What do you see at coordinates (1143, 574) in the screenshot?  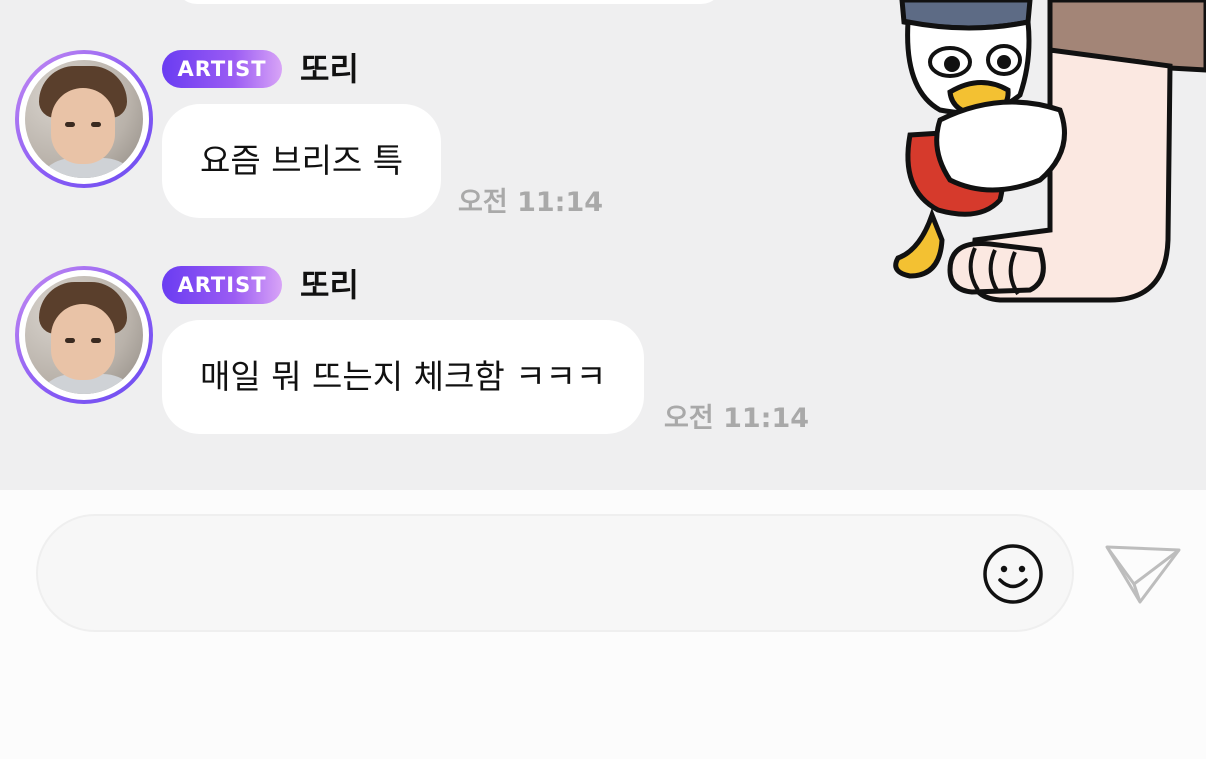 I see `paper-plane-icon` at bounding box center [1143, 574].